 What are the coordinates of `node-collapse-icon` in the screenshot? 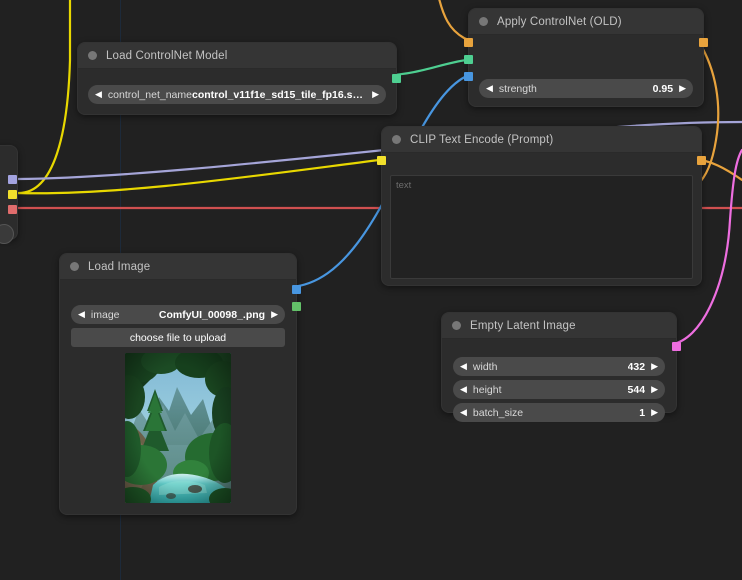 It's located at (7, 234).